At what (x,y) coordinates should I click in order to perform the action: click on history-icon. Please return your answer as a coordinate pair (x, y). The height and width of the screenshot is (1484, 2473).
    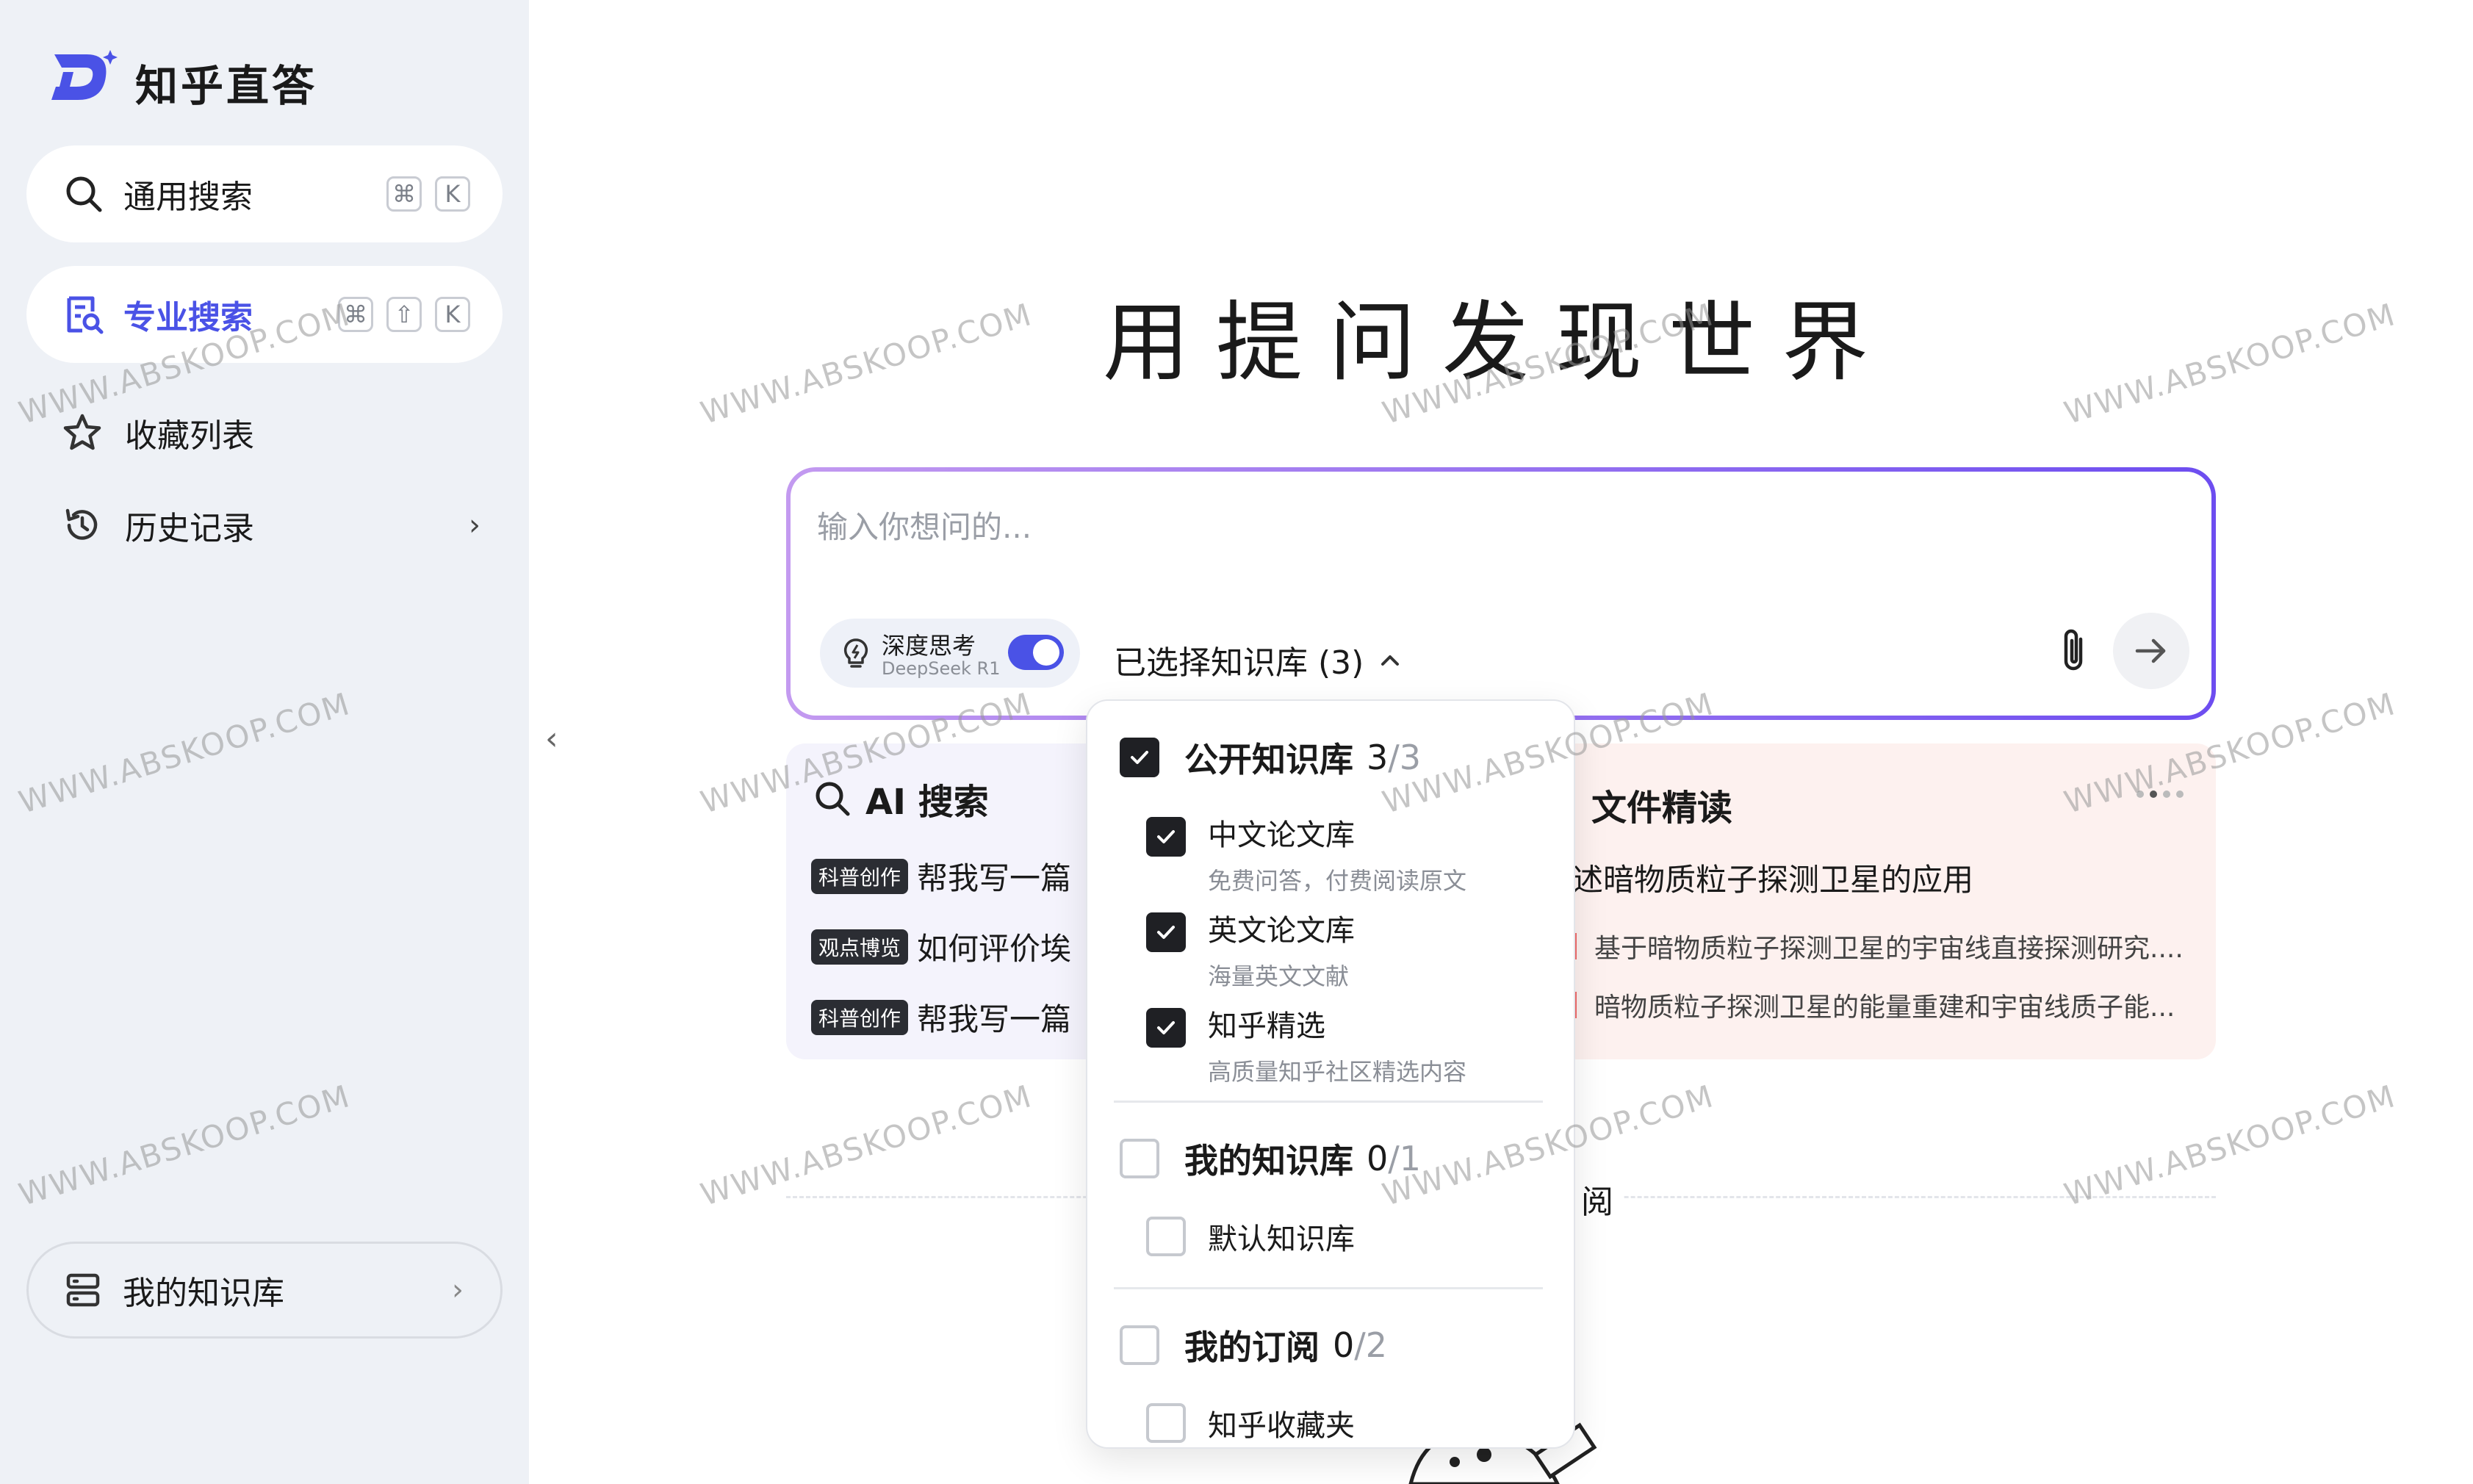
    Looking at the image, I should click on (81, 524).